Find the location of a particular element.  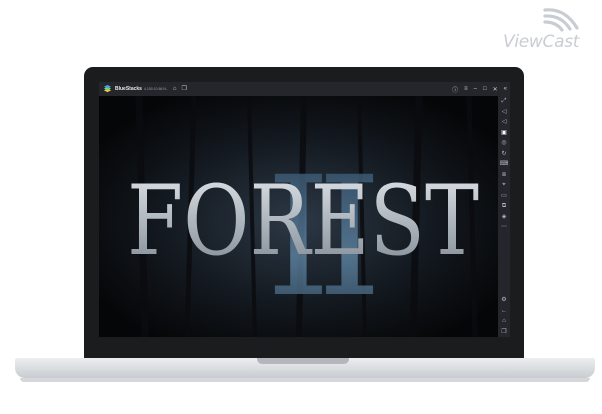

bluestacks-logo-icon is located at coordinates (107, 89).